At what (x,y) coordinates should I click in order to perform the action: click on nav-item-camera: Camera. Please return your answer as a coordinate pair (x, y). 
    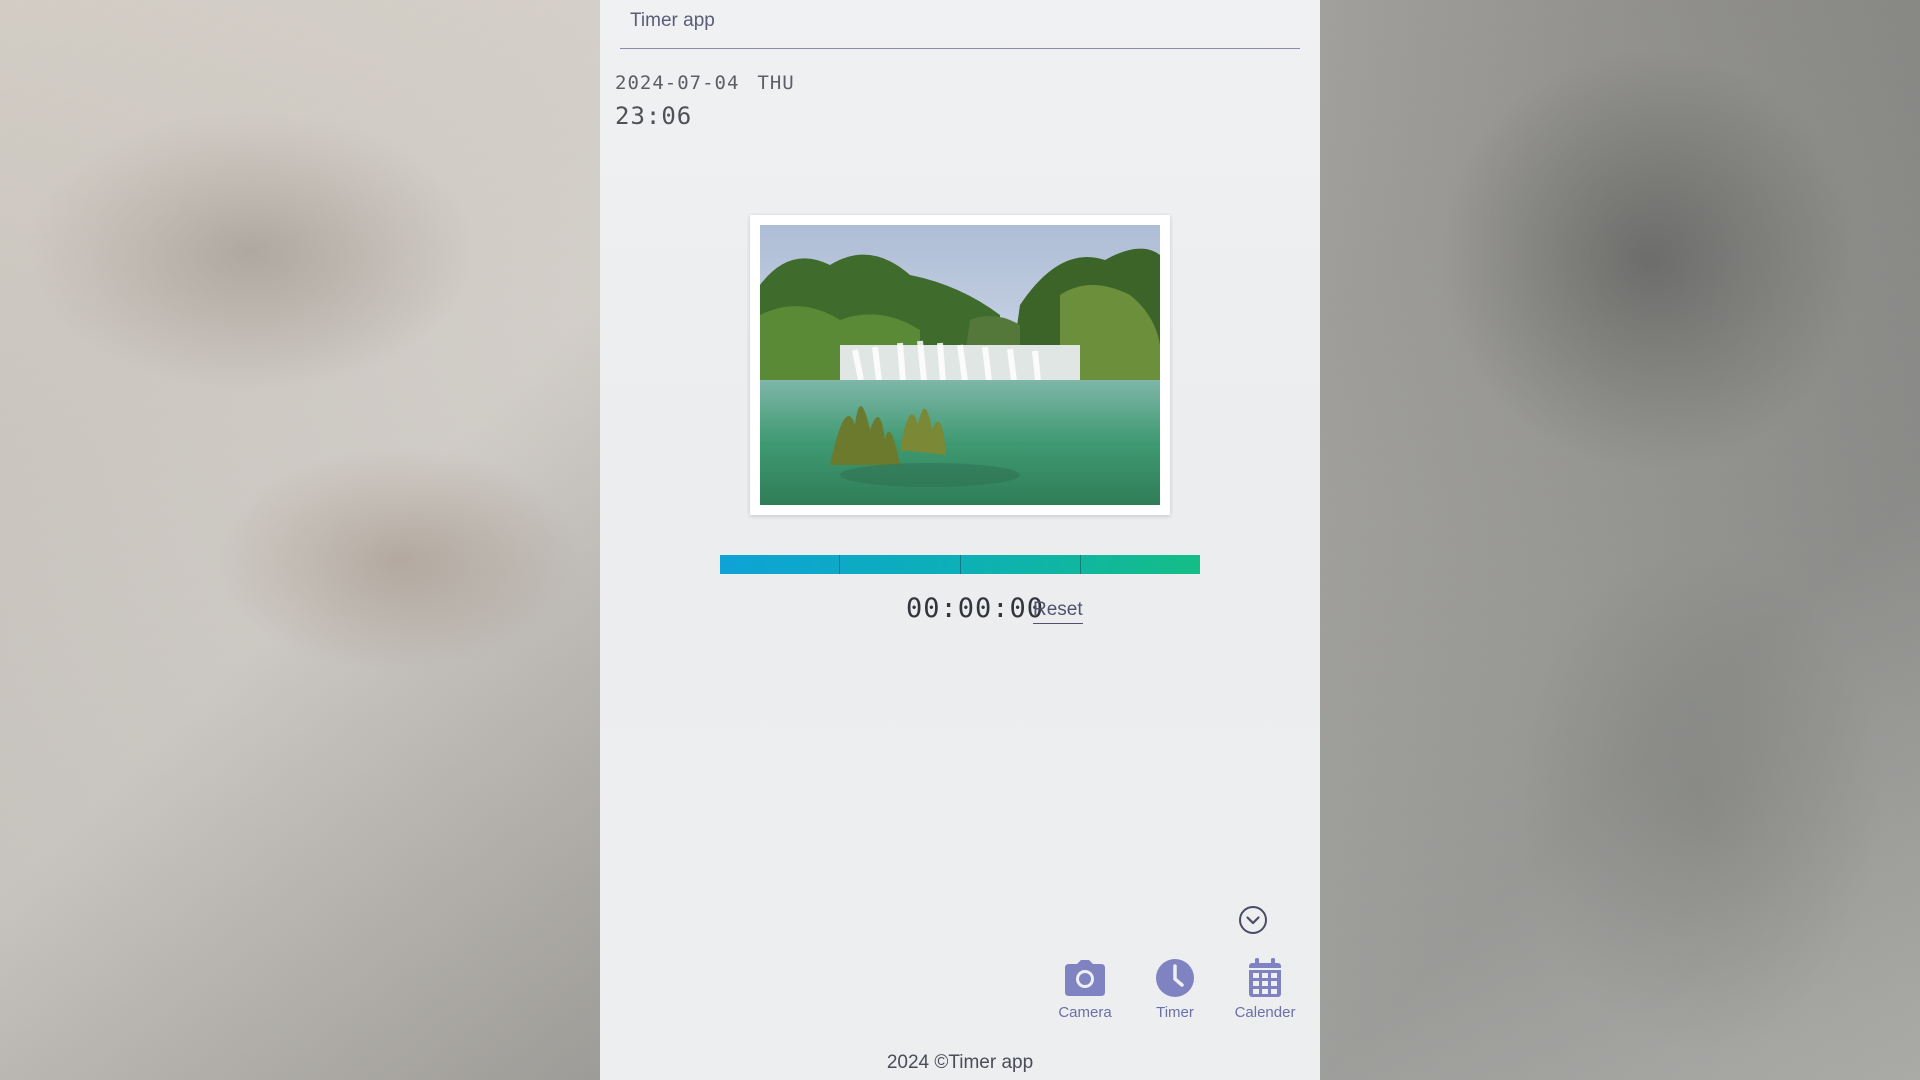
    Looking at the image, I should click on (1085, 989).